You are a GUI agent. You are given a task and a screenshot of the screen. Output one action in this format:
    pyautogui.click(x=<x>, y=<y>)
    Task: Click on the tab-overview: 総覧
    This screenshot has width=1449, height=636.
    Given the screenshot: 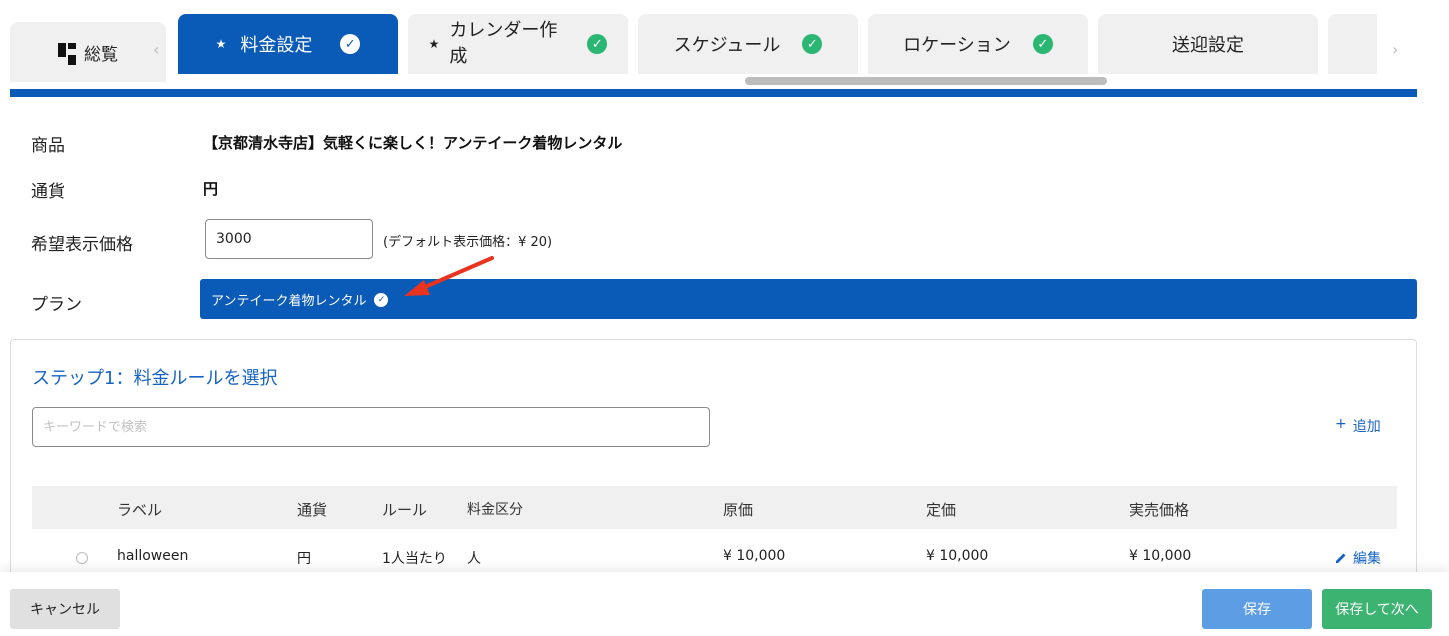 What is the action you would take?
    pyautogui.click(x=88, y=52)
    